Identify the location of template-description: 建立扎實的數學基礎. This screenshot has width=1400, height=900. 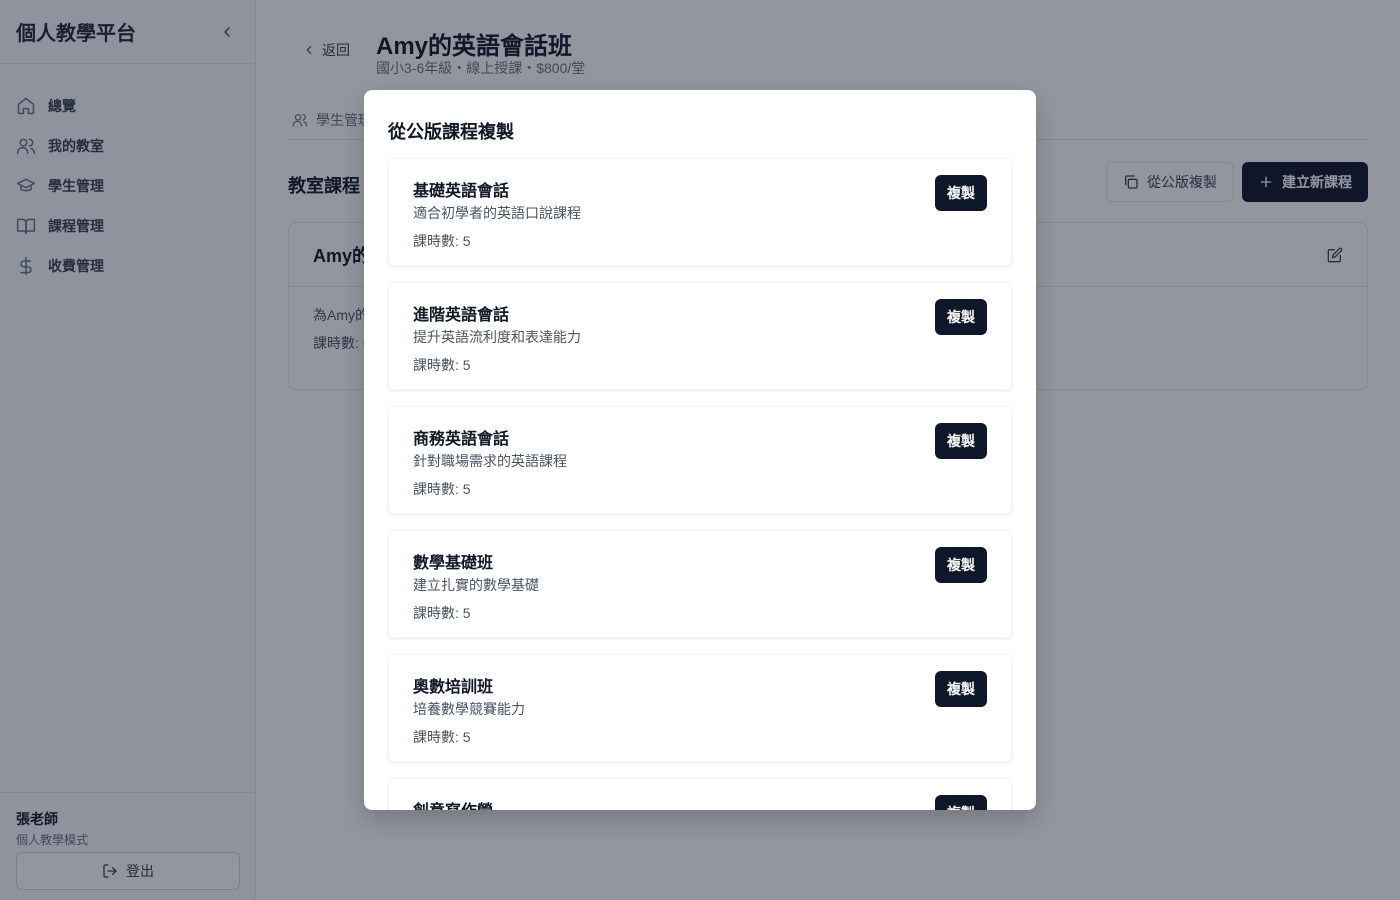
(476, 585).